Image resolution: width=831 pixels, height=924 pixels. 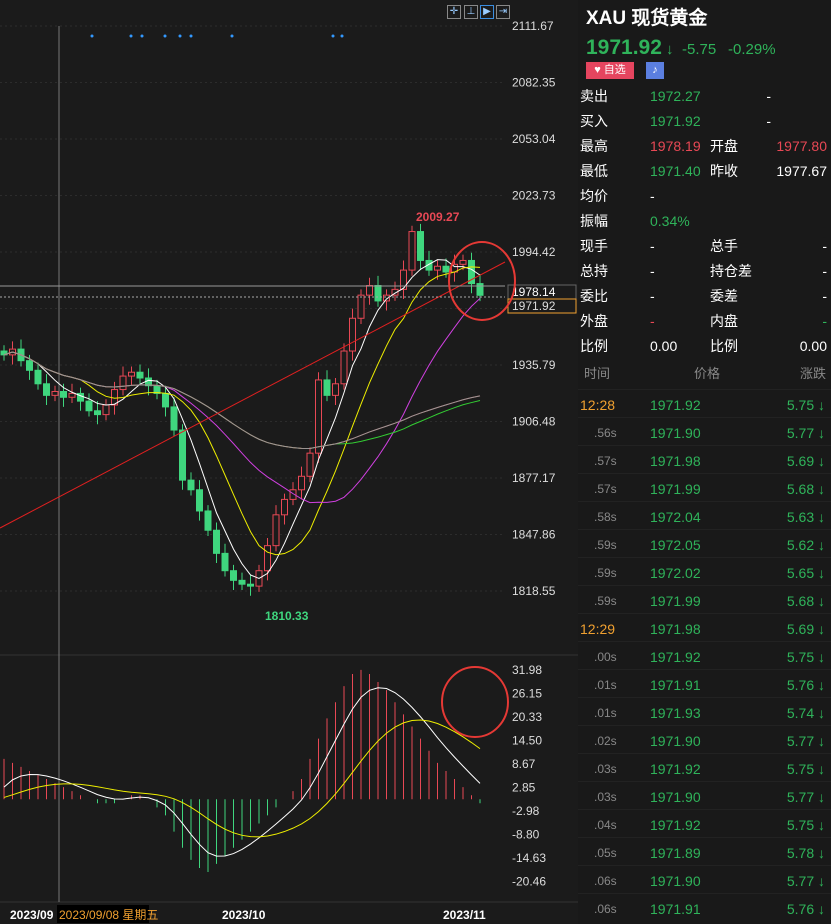 I want to click on macd-tick: -14.63, so click(x=529, y=858).